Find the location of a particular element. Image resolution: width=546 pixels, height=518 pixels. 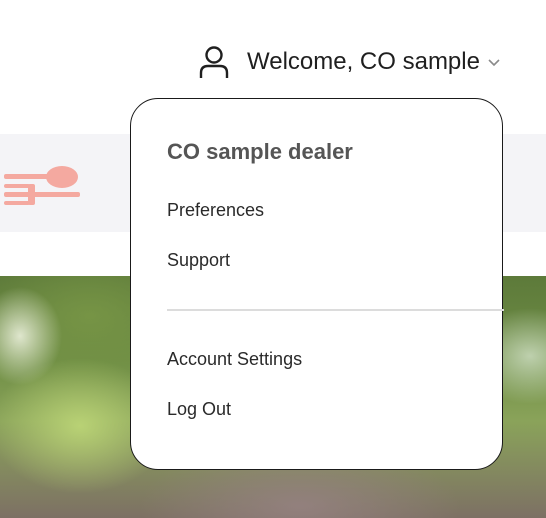

dealer-name: CO sample dealer is located at coordinates (260, 151).